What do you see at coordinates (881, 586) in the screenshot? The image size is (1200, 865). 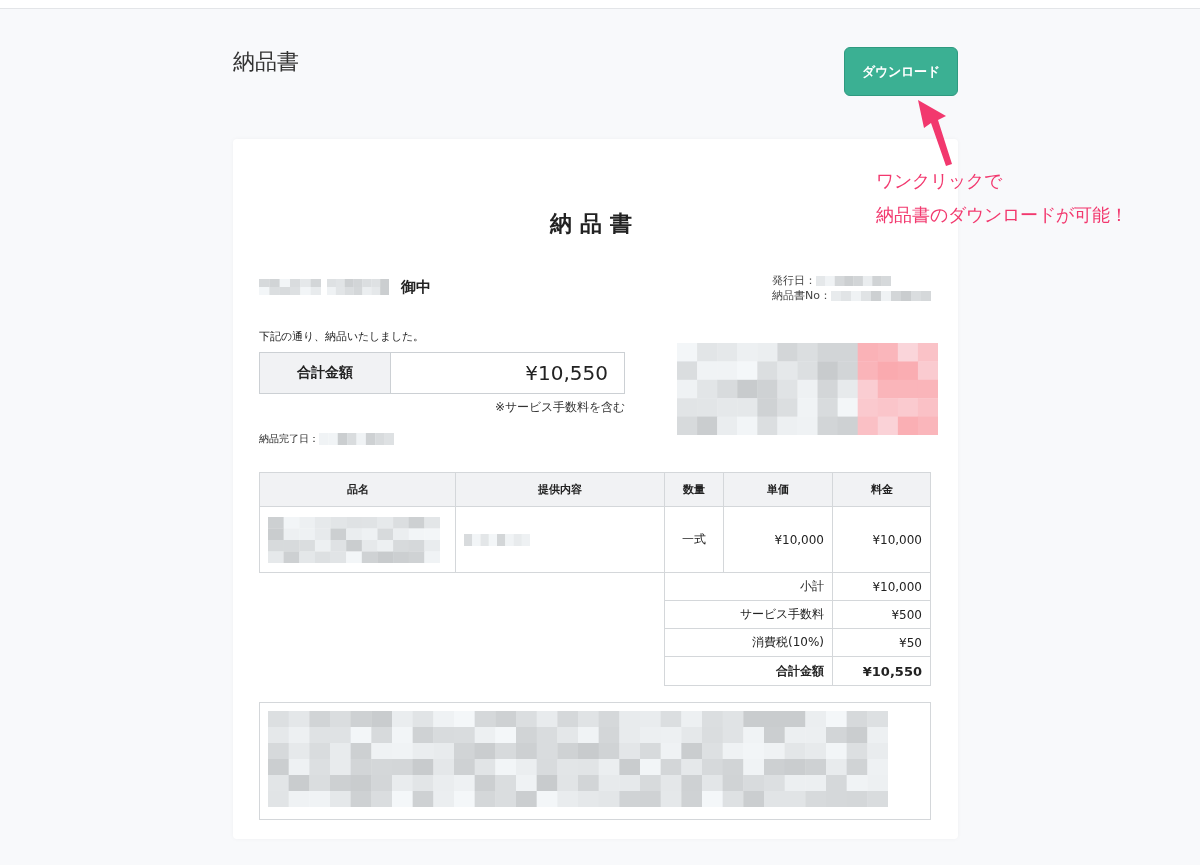 I see `summary-value: ¥10,000` at bounding box center [881, 586].